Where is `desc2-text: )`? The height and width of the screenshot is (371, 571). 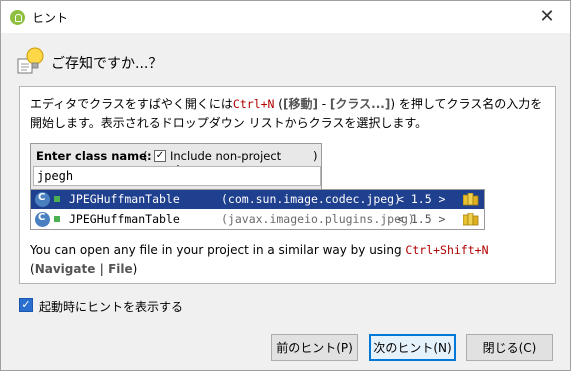 desc2-text: ) is located at coordinates (135, 269).